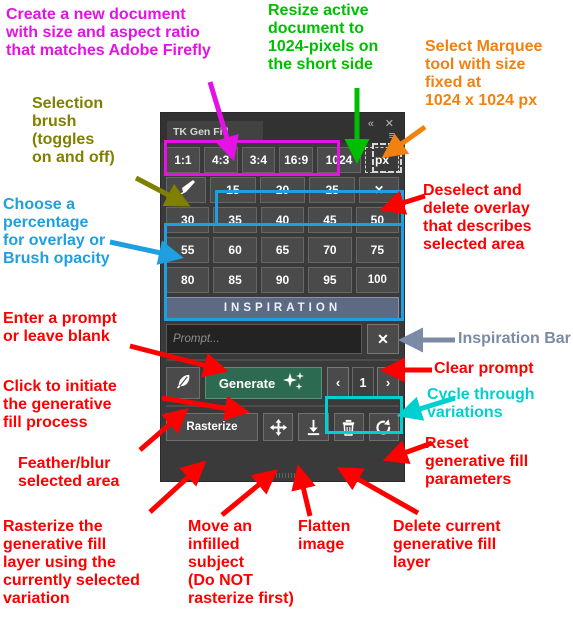 This screenshot has width=573, height=634. What do you see at coordinates (183, 383) in the screenshot?
I see `feather-icon` at bounding box center [183, 383].